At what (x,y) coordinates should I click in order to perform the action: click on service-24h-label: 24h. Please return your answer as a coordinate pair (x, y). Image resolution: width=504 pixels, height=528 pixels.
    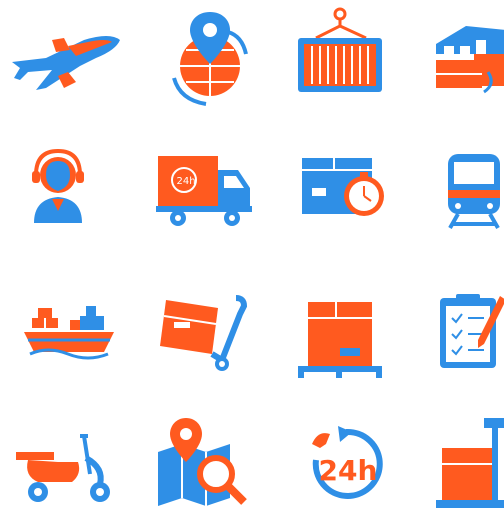
    Looking at the image, I should click on (348, 470).